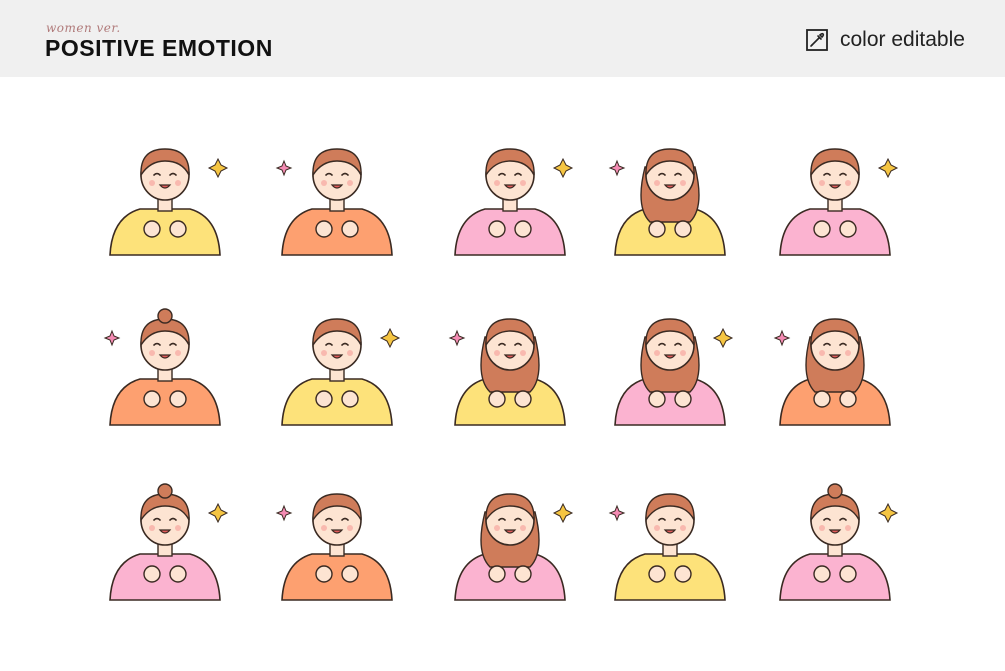 The width and height of the screenshot is (1005, 671). I want to click on character-waving, so click(670, 367).